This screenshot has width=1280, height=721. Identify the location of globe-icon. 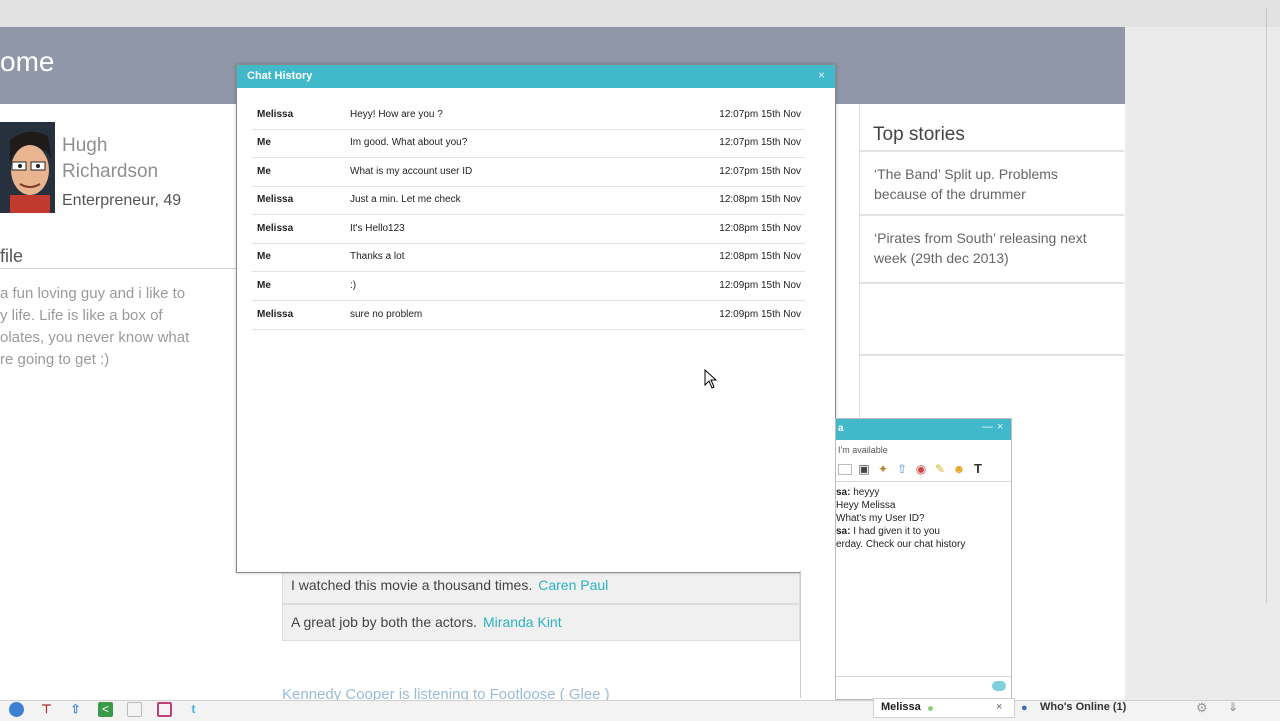
(16, 709).